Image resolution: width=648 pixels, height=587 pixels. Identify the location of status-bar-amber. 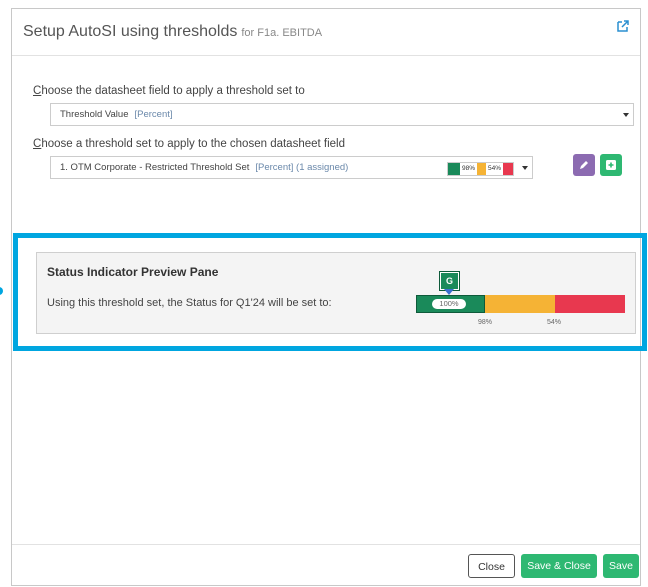
(520, 304).